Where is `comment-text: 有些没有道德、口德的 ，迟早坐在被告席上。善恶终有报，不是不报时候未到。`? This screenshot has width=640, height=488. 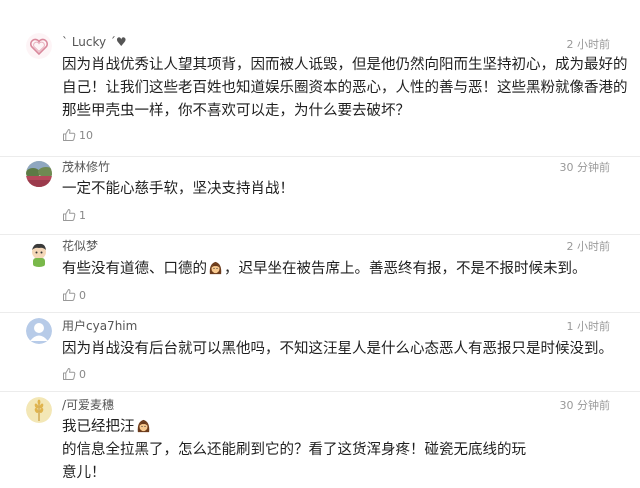
comment-text: 有些没有道德、口德的 ，迟早坐在被告席上。善恶终有报，不是不报时候未到。 is located at coordinates (338, 269).